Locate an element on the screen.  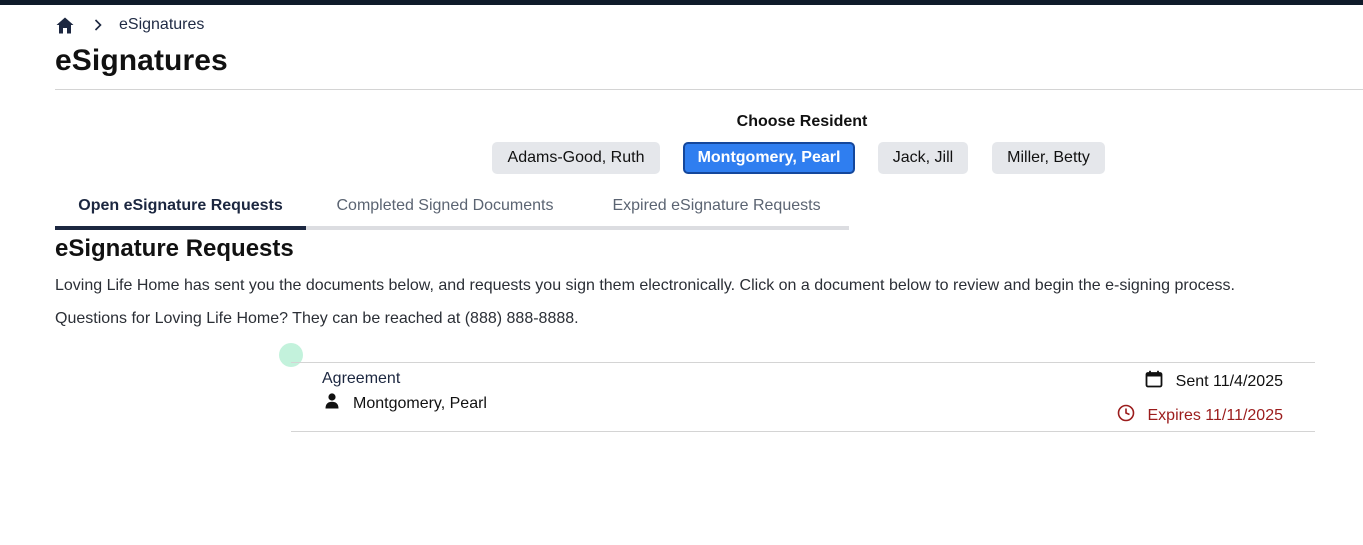
document-name: Agreement is located at coordinates (361, 378).